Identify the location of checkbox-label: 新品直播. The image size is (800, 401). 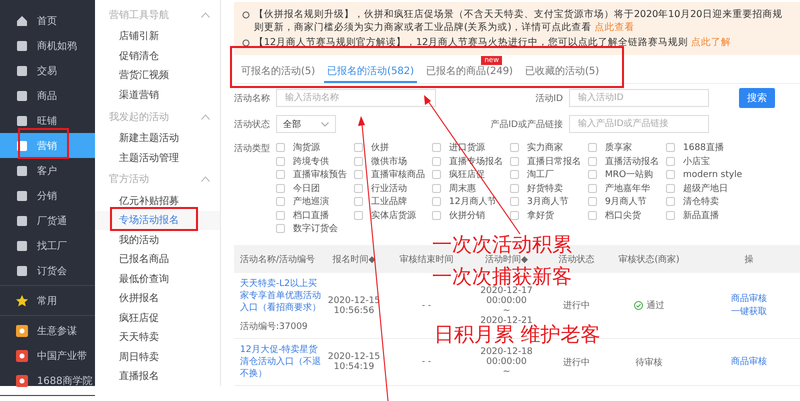
(701, 216).